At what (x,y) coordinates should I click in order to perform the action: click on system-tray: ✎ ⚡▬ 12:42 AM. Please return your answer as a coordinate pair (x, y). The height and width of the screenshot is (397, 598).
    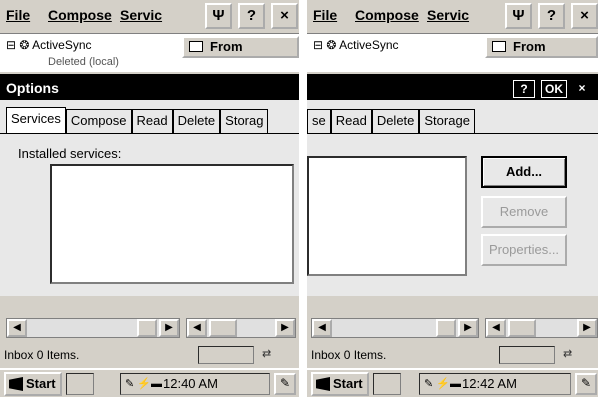
    Looking at the image, I should click on (495, 384).